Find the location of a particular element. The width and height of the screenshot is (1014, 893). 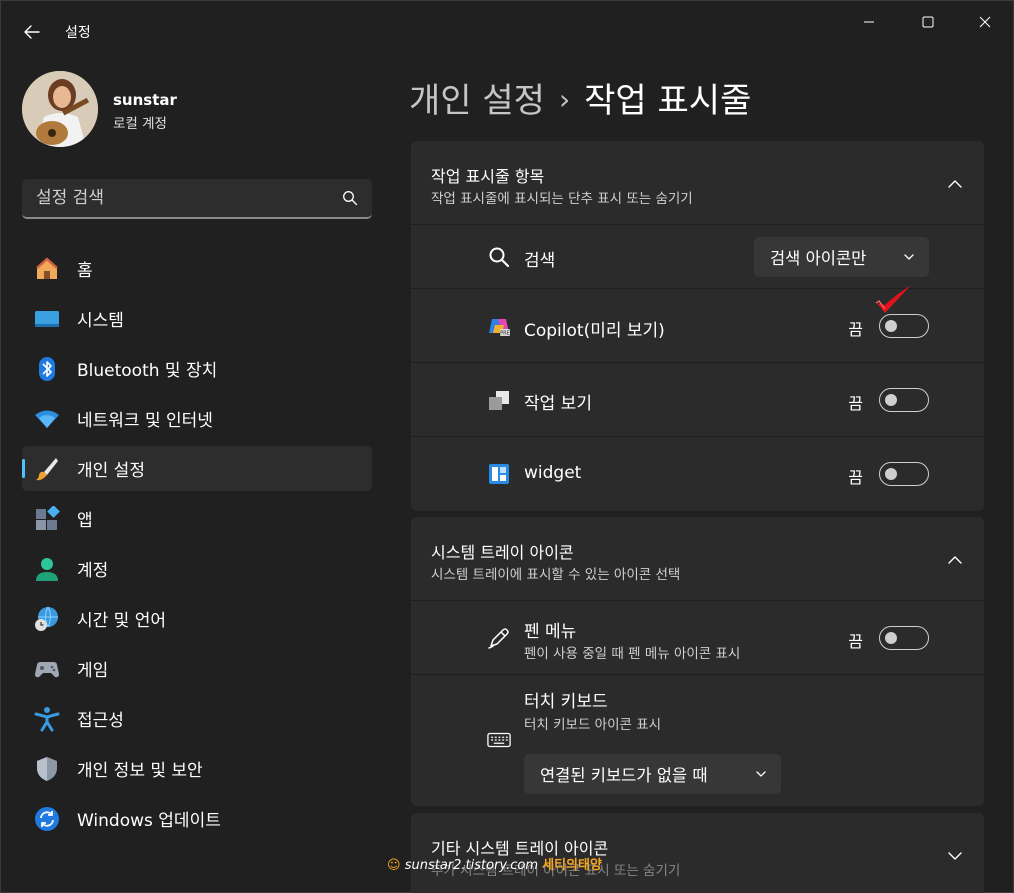

sidebar-item-accessibility: 접근성 is located at coordinates (197, 718).